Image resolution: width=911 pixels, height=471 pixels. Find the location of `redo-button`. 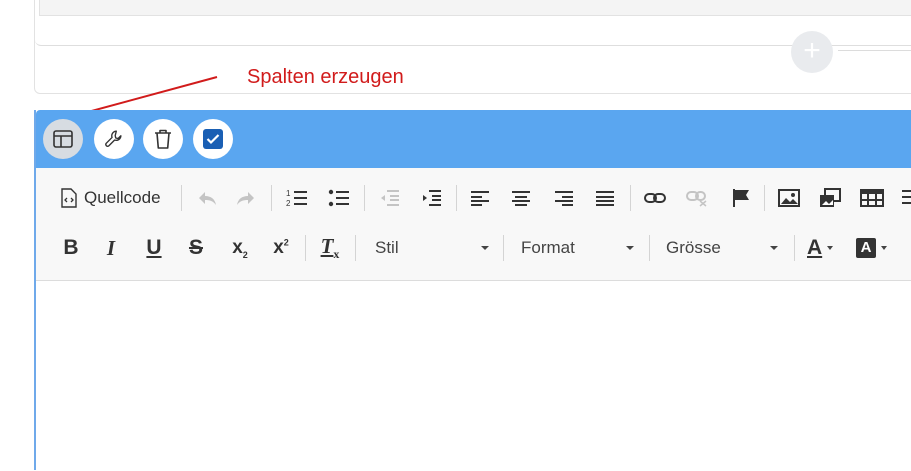

redo-button is located at coordinates (246, 198).